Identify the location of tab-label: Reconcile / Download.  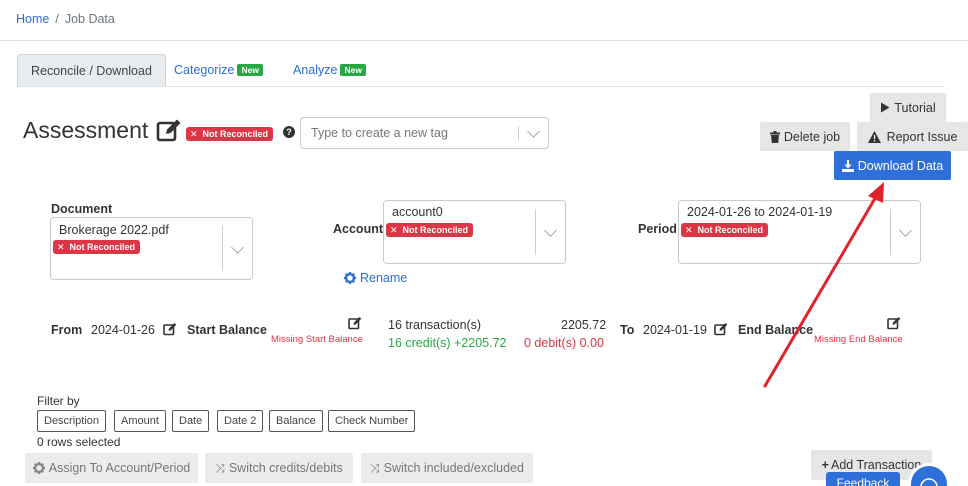
(91, 71).